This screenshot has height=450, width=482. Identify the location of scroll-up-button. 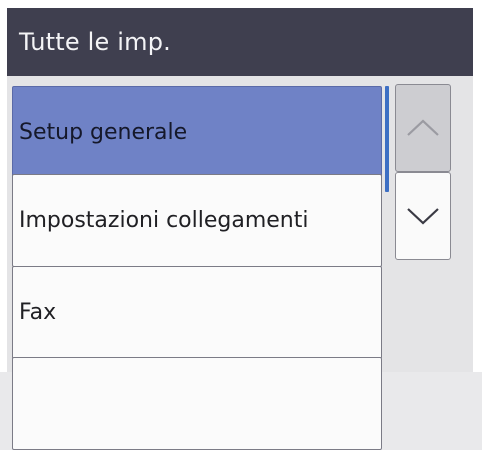
(423, 128).